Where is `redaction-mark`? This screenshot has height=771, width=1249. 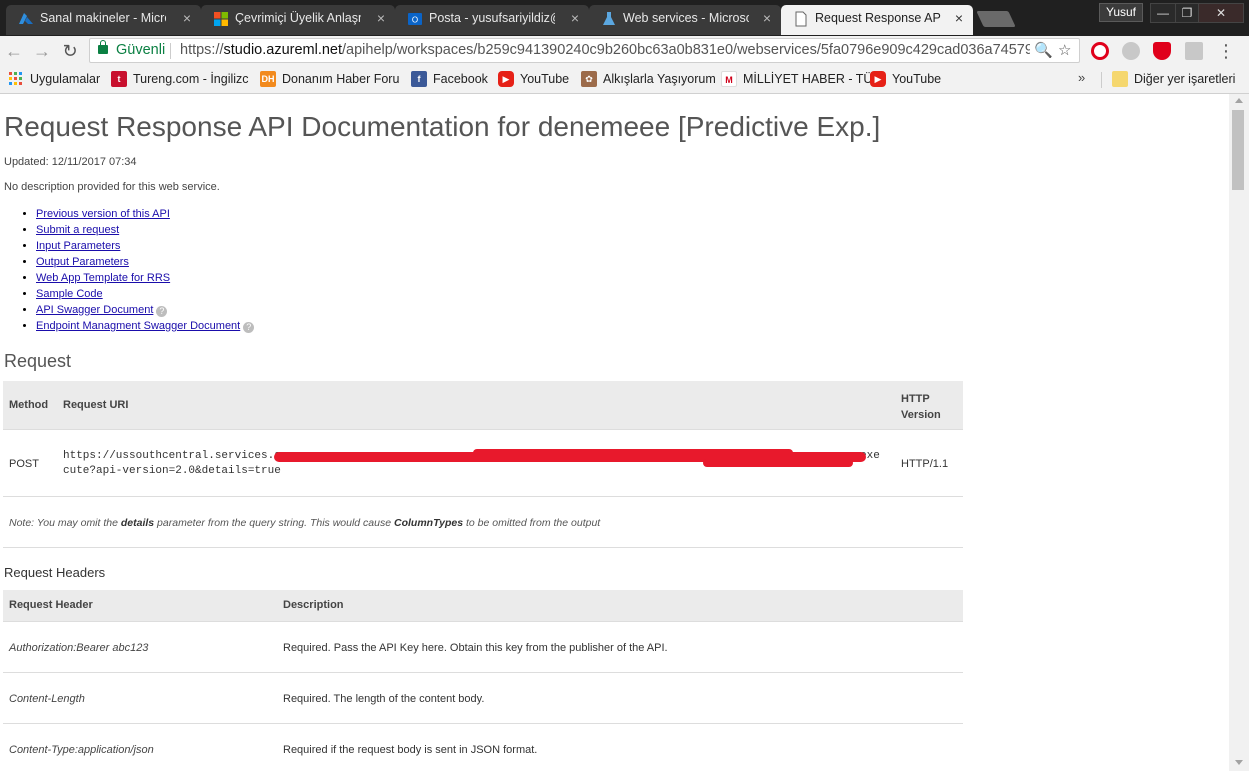
redaction-mark is located at coordinates (633, 453).